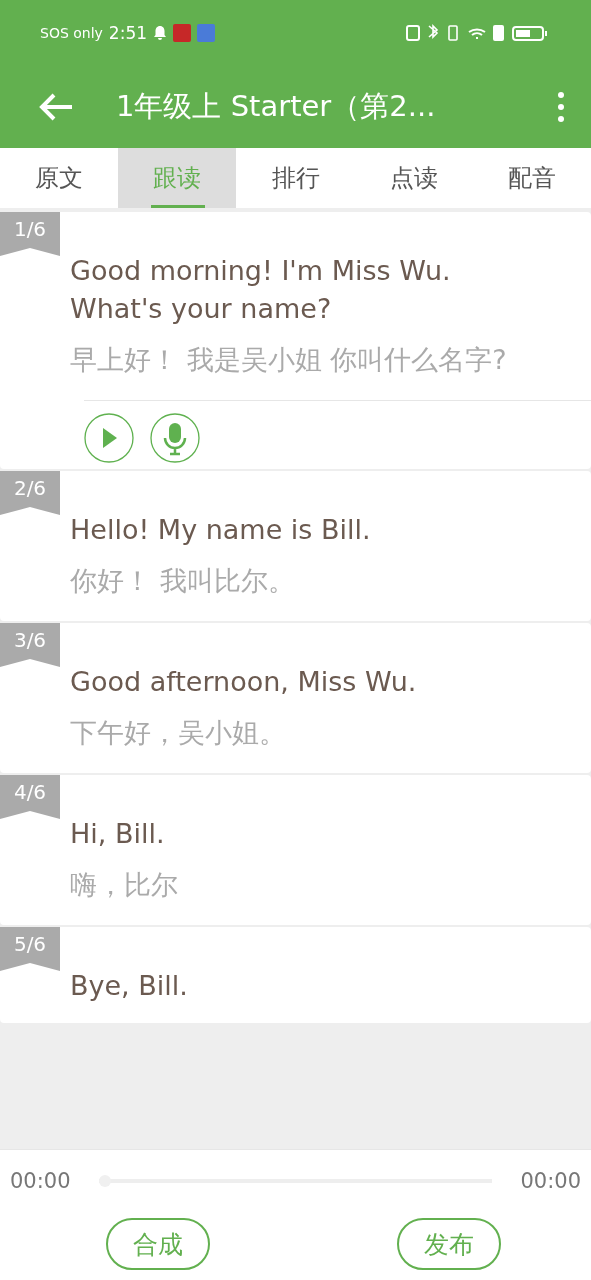 Image resolution: width=591 pixels, height=1280 pixels. What do you see at coordinates (109, 438) in the screenshot?
I see `play-button-icon` at bounding box center [109, 438].